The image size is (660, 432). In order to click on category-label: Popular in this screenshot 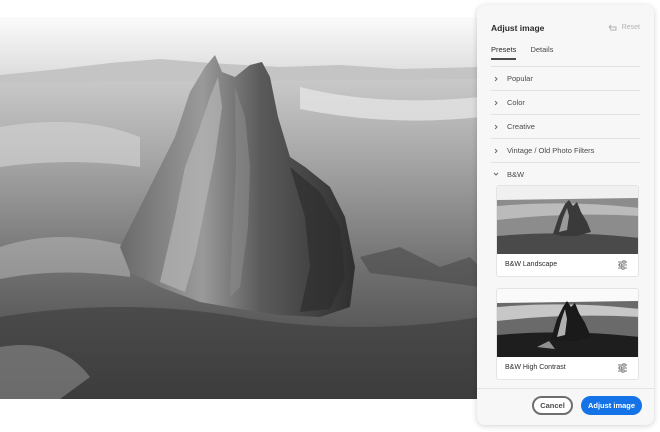, I will do `click(520, 78)`.